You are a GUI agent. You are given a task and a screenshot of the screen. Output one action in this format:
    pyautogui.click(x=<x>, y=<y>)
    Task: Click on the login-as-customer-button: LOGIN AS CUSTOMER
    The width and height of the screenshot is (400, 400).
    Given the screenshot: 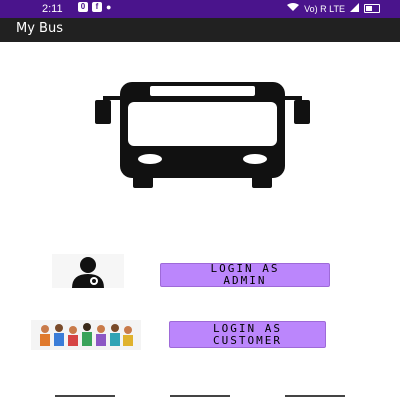 What is the action you would take?
    pyautogui.click(x=247, y=334)
    